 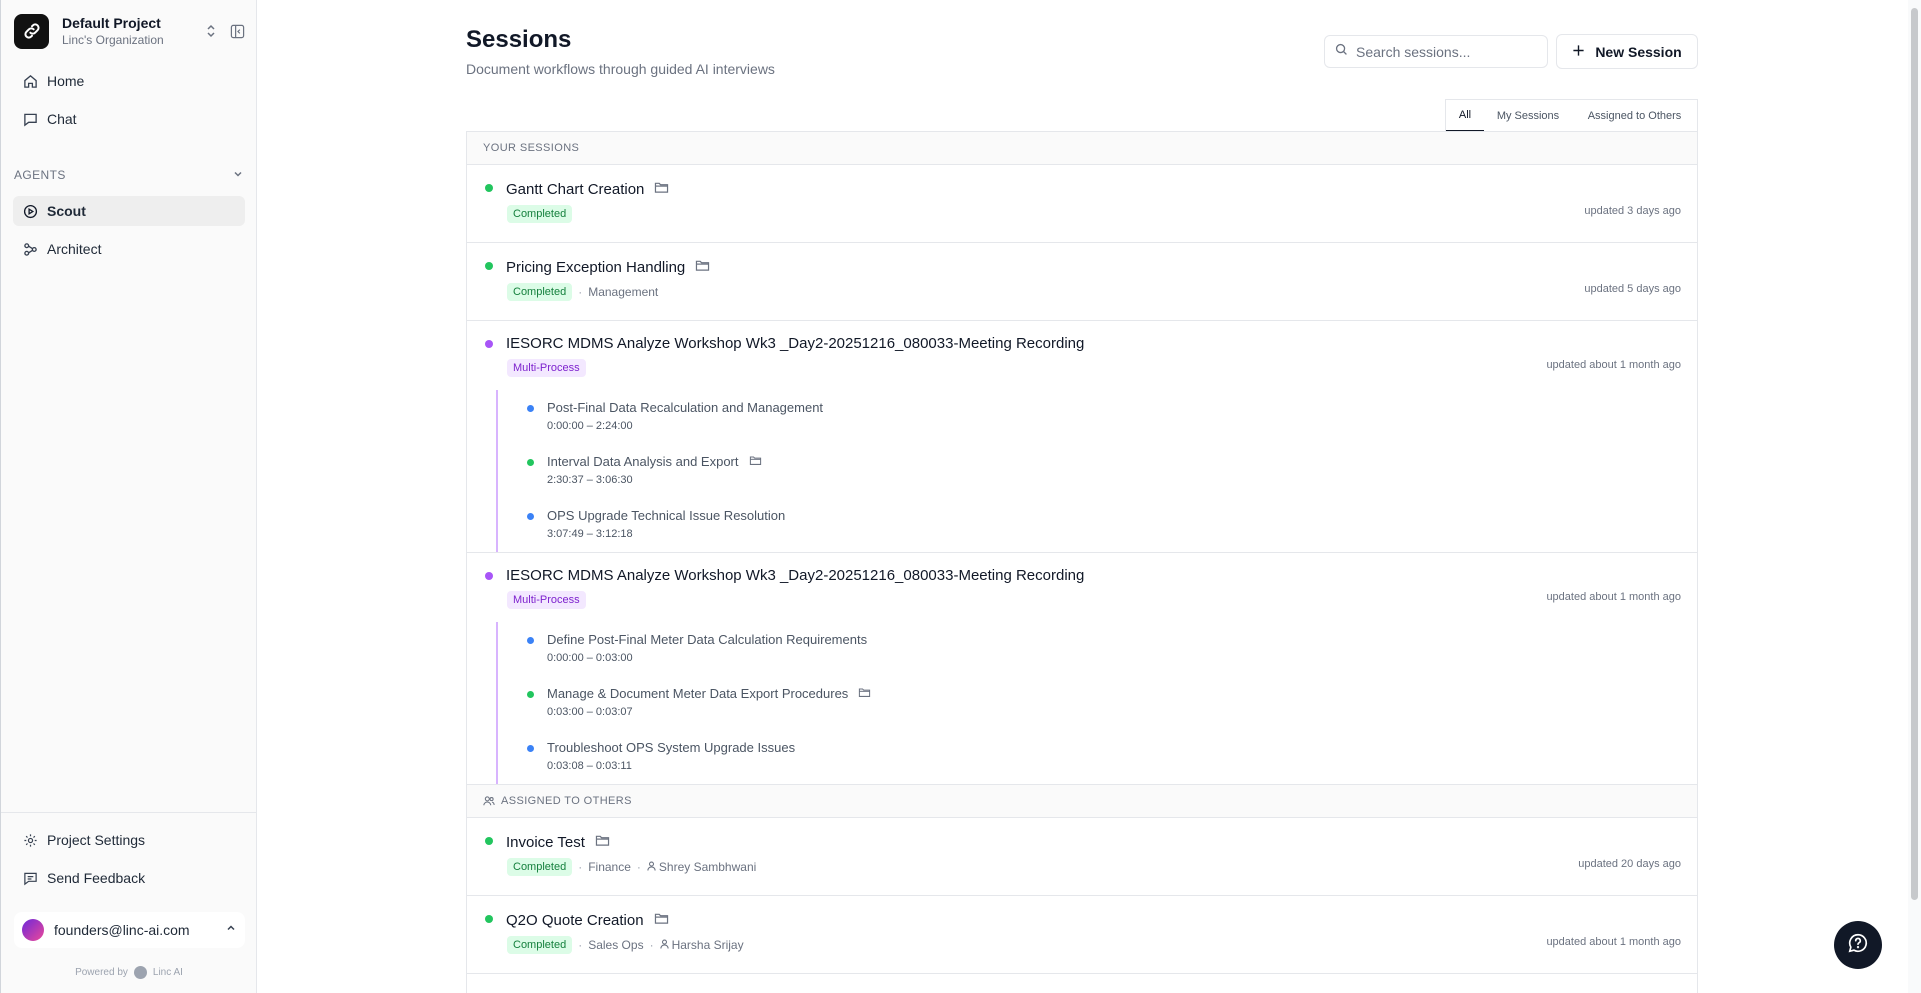 I want to click on powered-by: Powered by Linc AI, so click(x=129, y=972).